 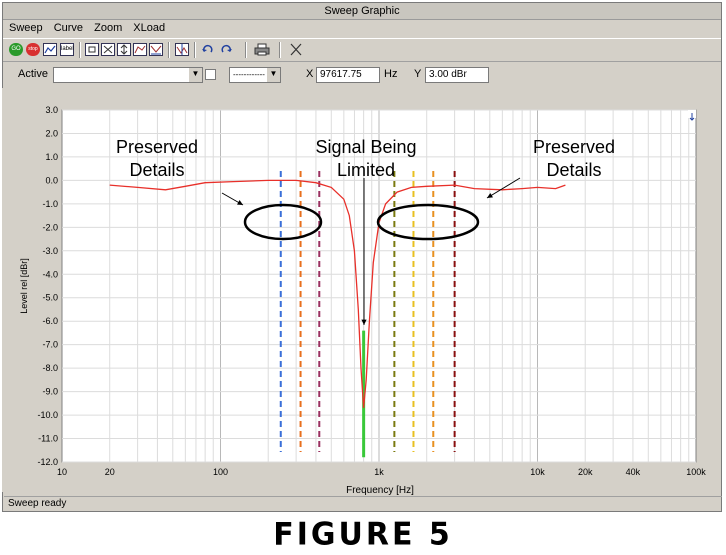 What do you see at coordinates (363, 503) in the screenshot?
I see `status-bar: Sweep ready` at bounding box center [363, 503].